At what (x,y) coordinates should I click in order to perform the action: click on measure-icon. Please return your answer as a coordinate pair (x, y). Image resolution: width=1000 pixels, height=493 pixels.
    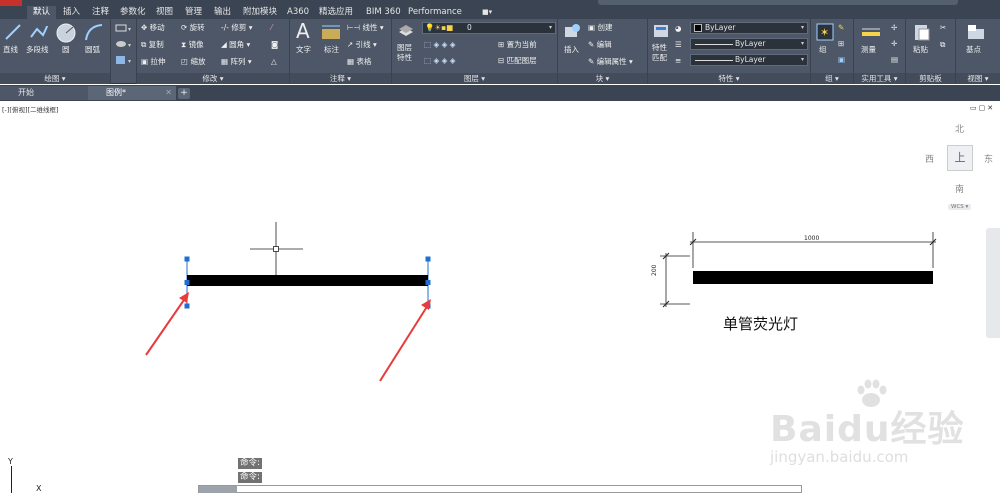
    Looking at the image, I should click on (871, 32).